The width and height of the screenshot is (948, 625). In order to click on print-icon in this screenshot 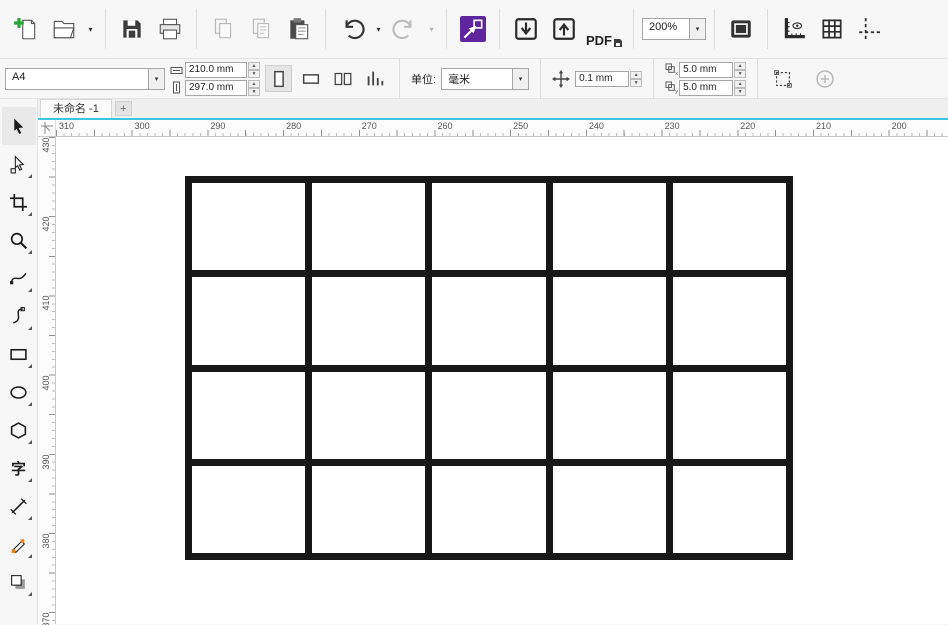, I will do `click(170, 29)`.